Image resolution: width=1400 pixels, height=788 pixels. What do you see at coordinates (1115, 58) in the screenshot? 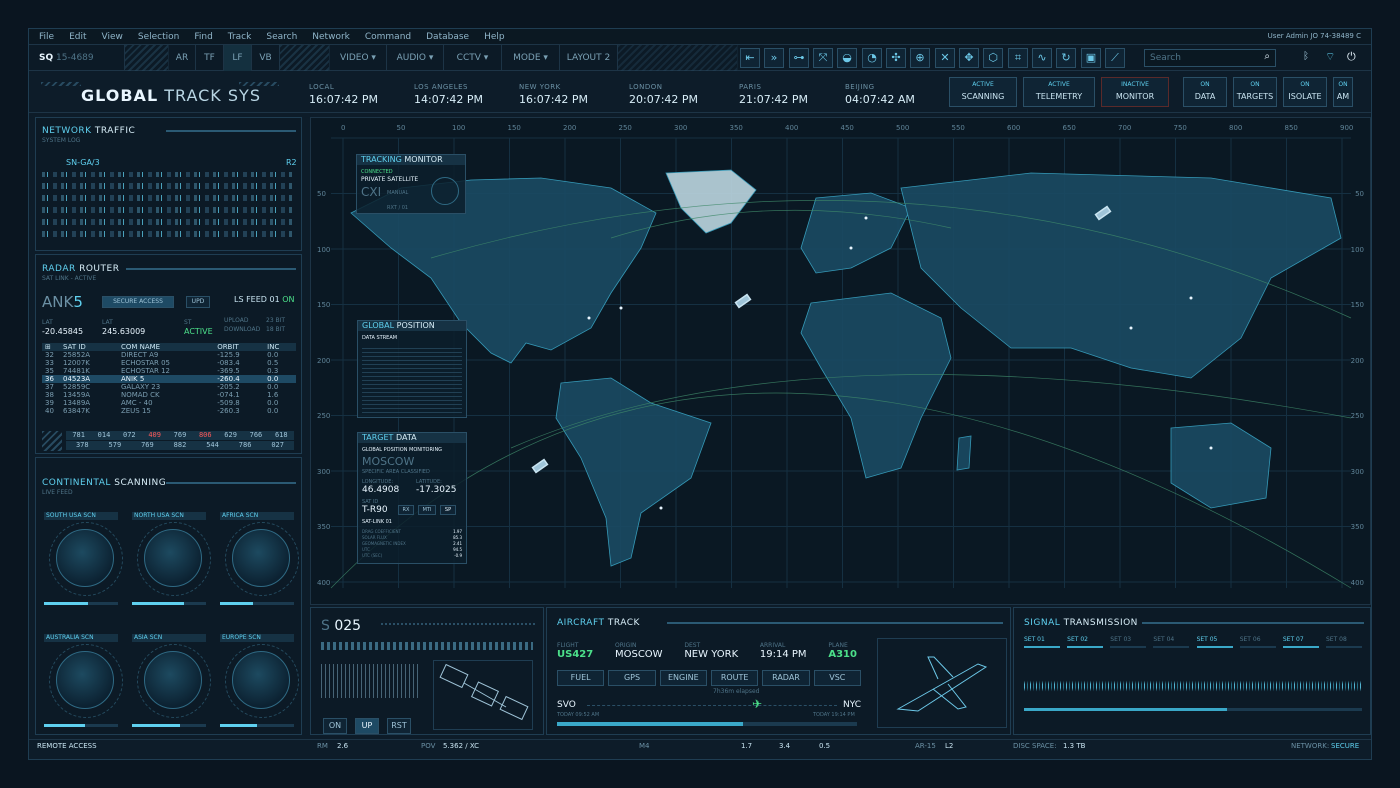
I see `graph-tool-icon: ⟋` at bounding box center [1115, 58].